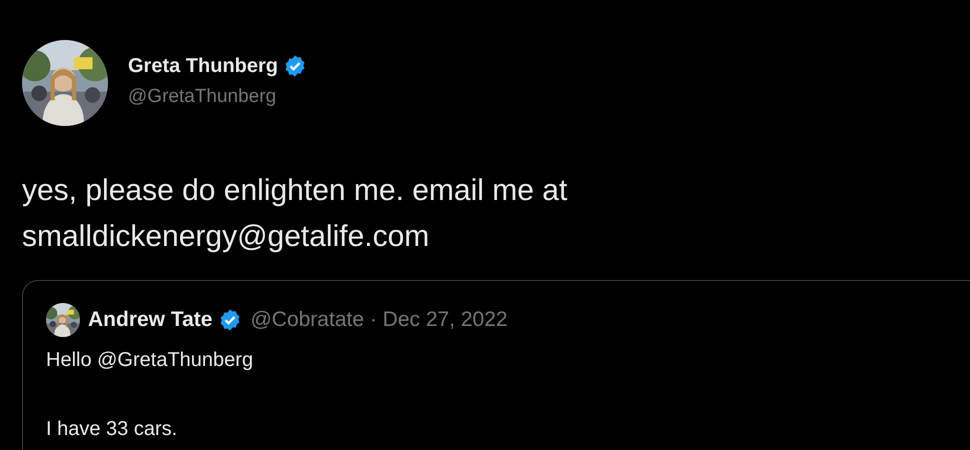 Image resolution: width=970 pixels, height=450 pixels. What do you see at coordinates (150, 360) in the screenshot?
I see `quoted-tweet-text: Hello @GretaThunberg` at bounding box center [150, 360].